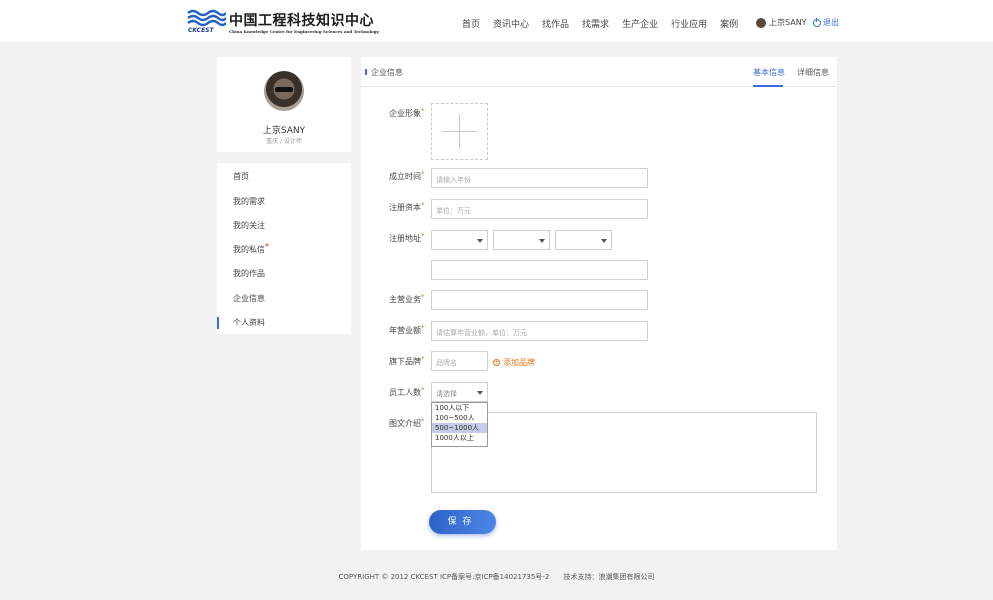  I want to click on sidebar-item-follows: 我的关注, so click(249, 225).